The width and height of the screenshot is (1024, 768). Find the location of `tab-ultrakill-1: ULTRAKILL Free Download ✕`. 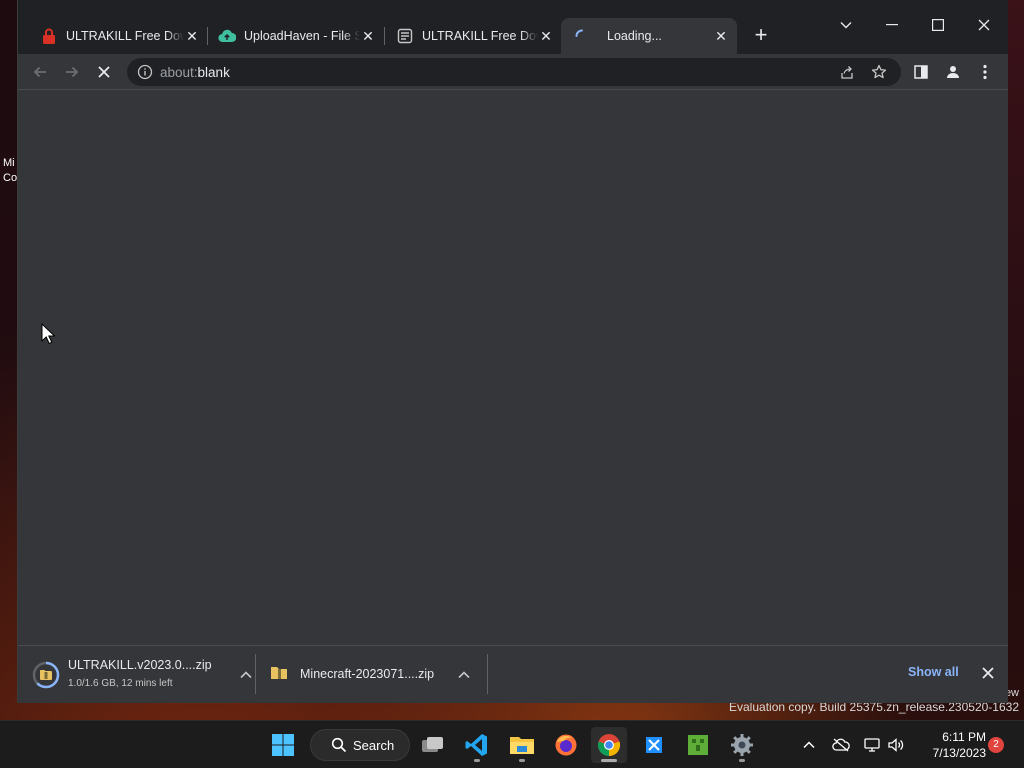

tab-ultrakill-1: ULTRAKILL Free Download ✕ is located at coordinates (118, 36).